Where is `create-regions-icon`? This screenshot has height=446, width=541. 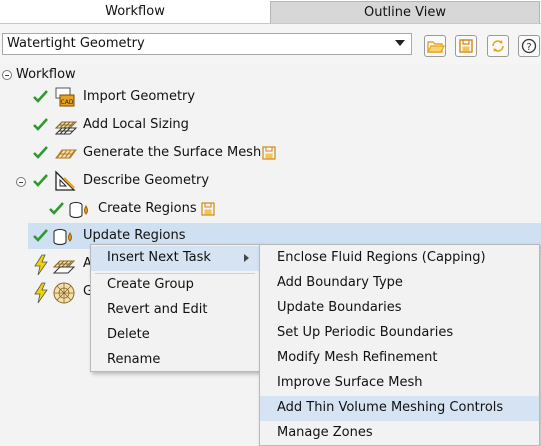 create-regions-icon is located at coordinates (78, 210).